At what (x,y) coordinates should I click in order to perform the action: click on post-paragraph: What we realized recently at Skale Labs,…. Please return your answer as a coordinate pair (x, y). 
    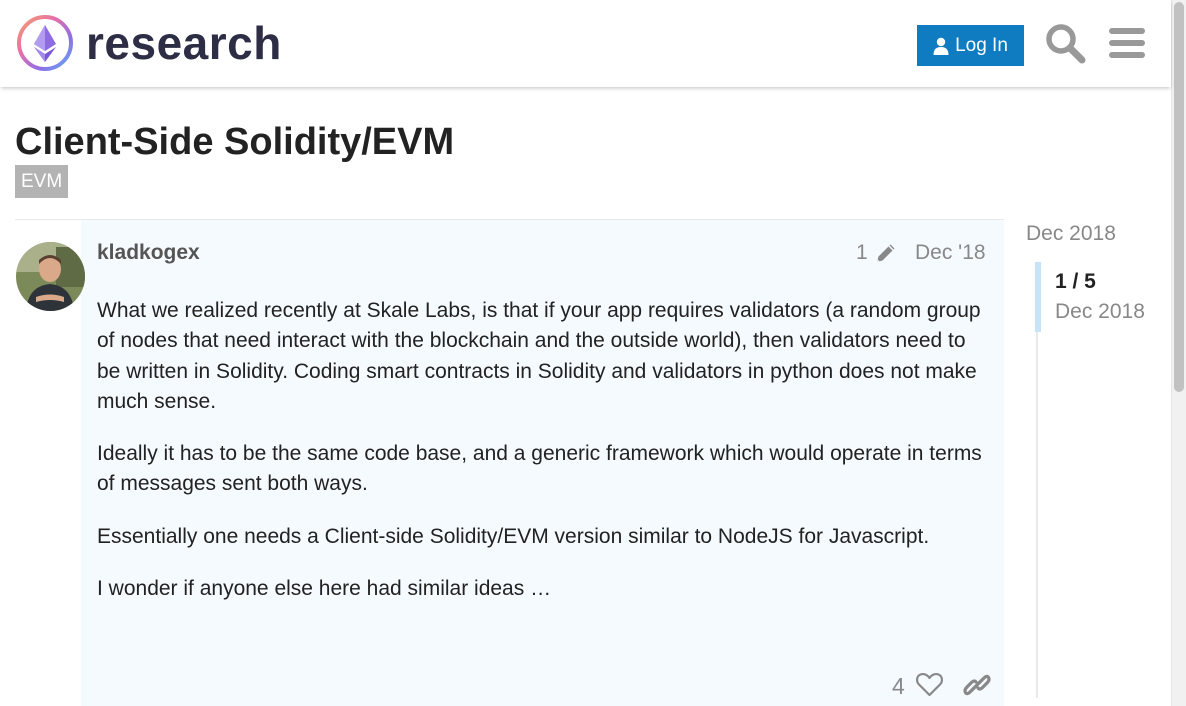
    Looking at the image, I should click on (539, 356).